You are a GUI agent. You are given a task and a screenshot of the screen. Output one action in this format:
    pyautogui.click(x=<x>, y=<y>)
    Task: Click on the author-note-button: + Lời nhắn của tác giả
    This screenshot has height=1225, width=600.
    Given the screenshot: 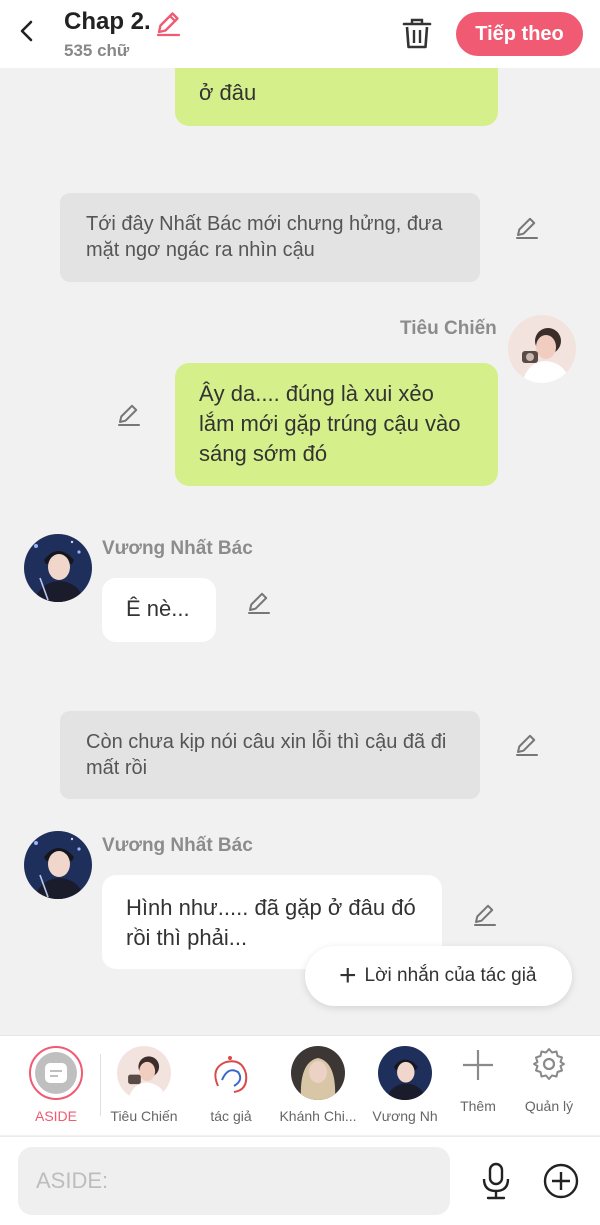 What is the action you would take?
    pyautogui.click(x=438, y=976)
    